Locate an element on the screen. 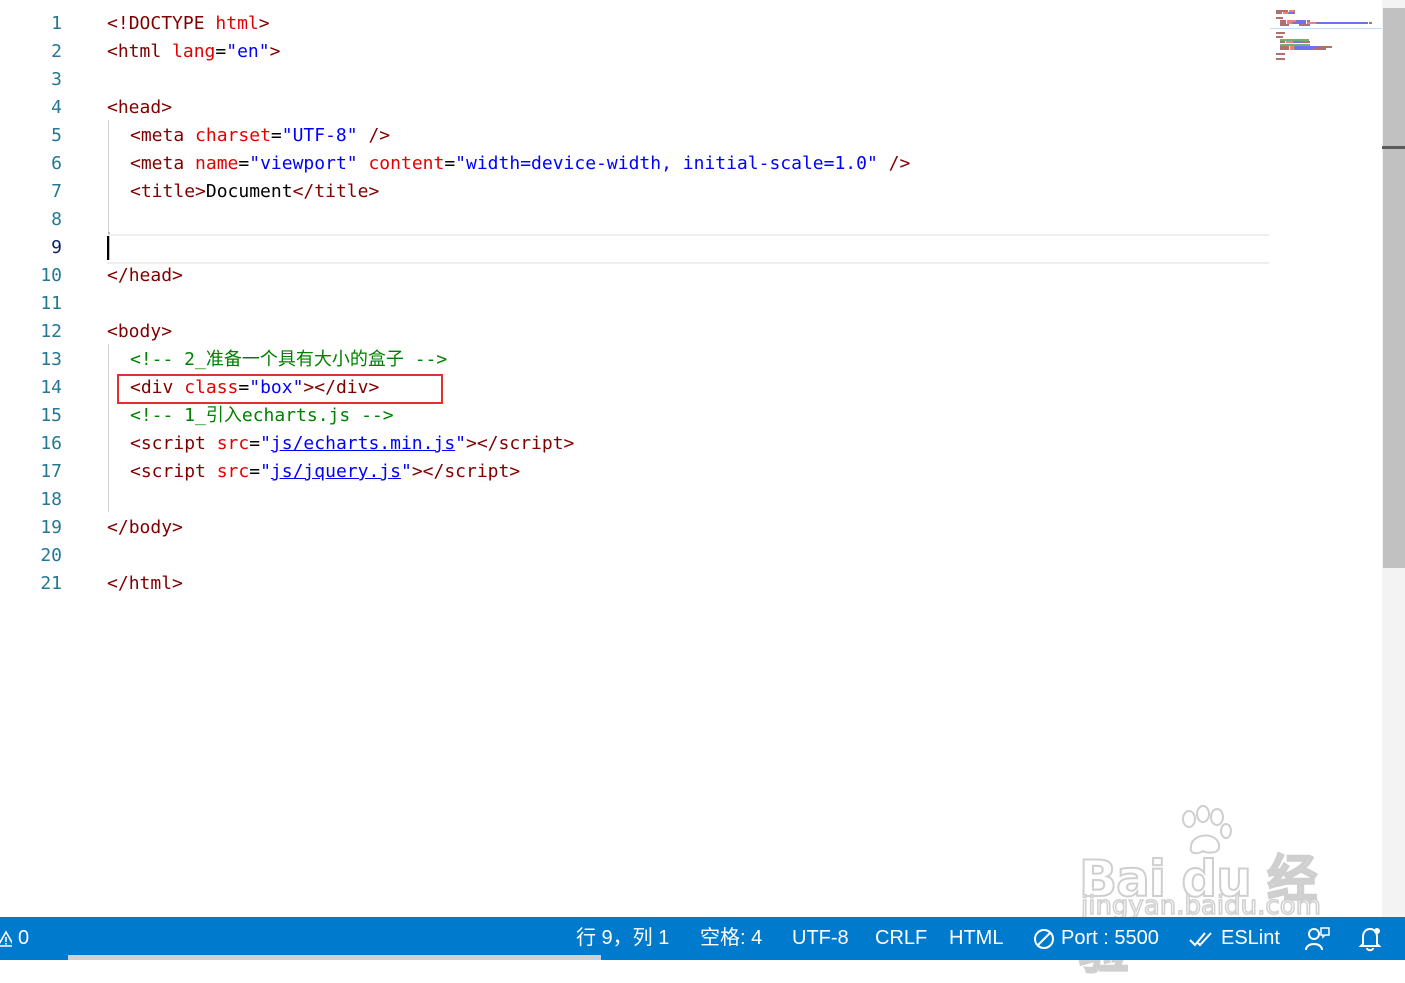  notifications-button is located at coordinates (1370, 938).